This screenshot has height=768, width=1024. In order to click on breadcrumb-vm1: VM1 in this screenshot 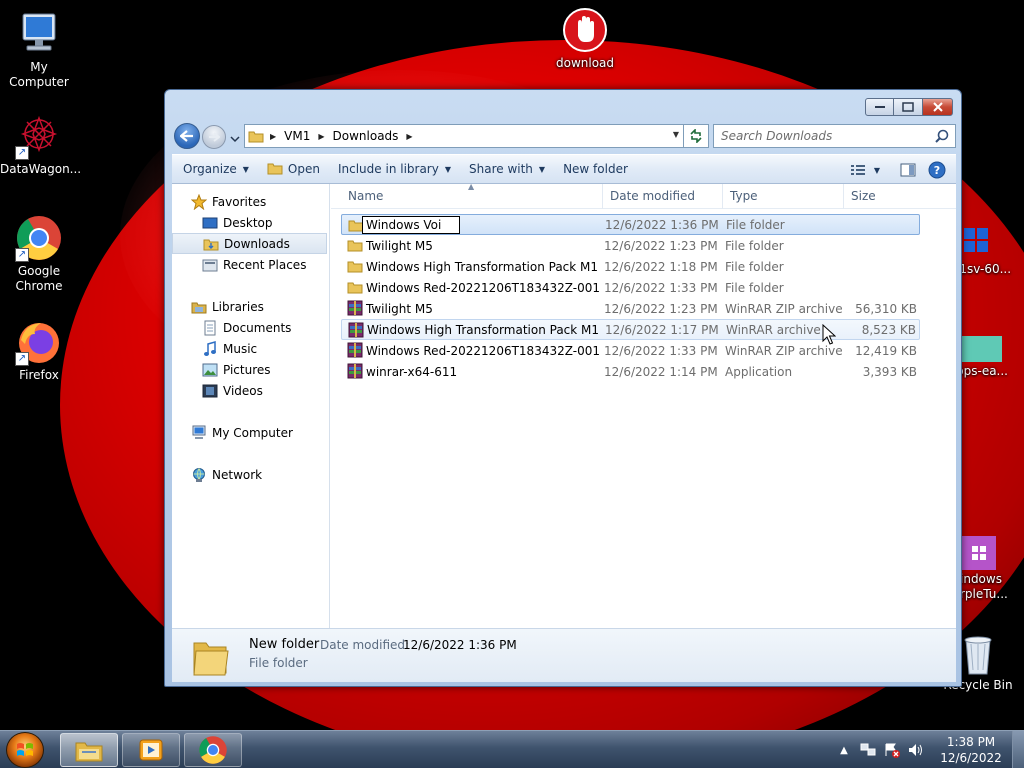, I will do `click(297, 136)`.